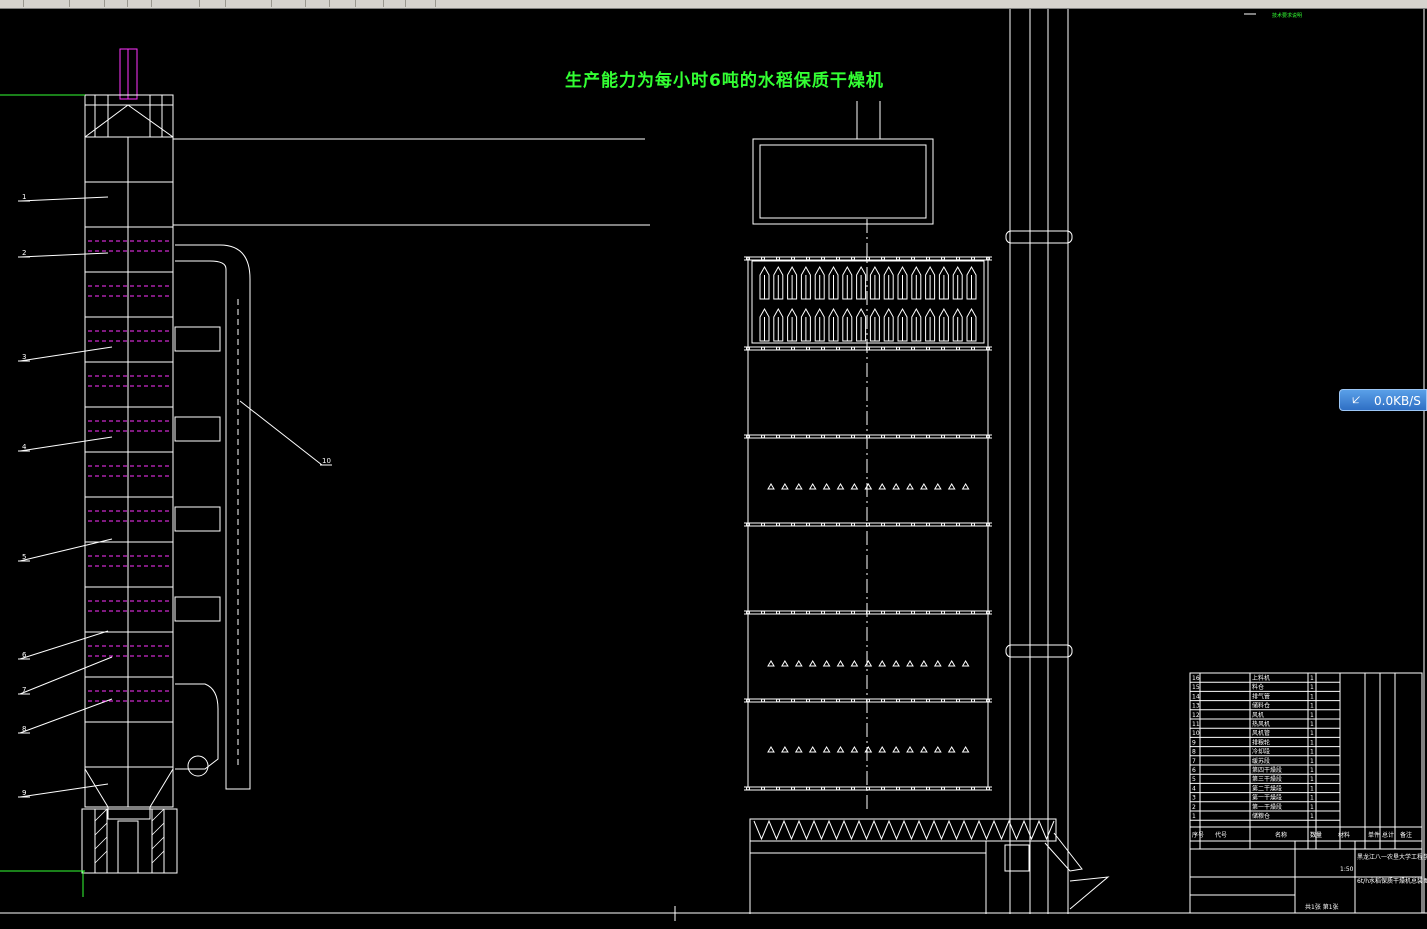  I want to click on title-block-row-no: 2, so click(1194, 807).